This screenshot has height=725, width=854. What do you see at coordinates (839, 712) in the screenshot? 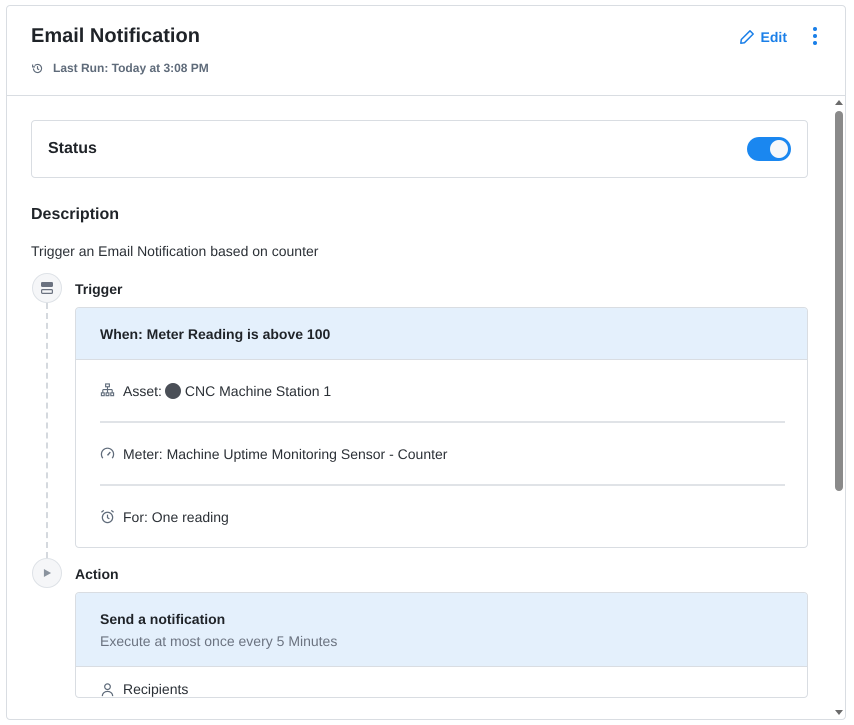
I see `down-arrow-icon` at bounding box center [839, 712].